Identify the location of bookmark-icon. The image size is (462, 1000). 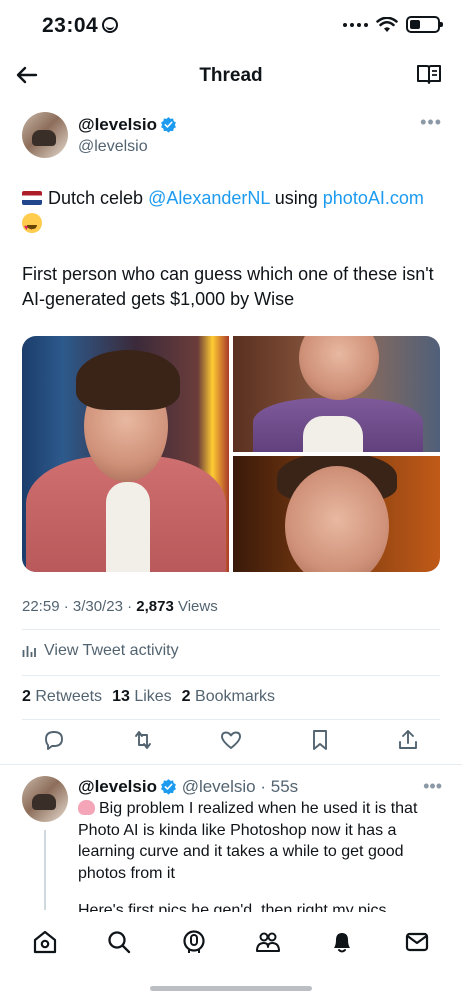
(320, 740).